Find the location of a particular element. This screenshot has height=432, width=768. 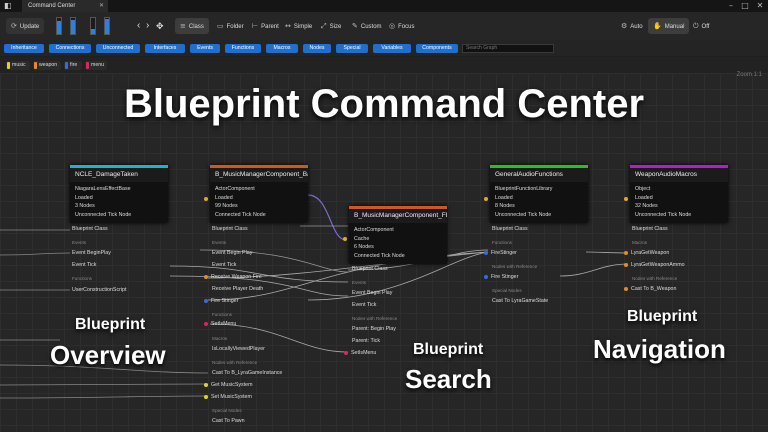

col2-event-1: Event Begin Play is located at coordinates (232, 253).